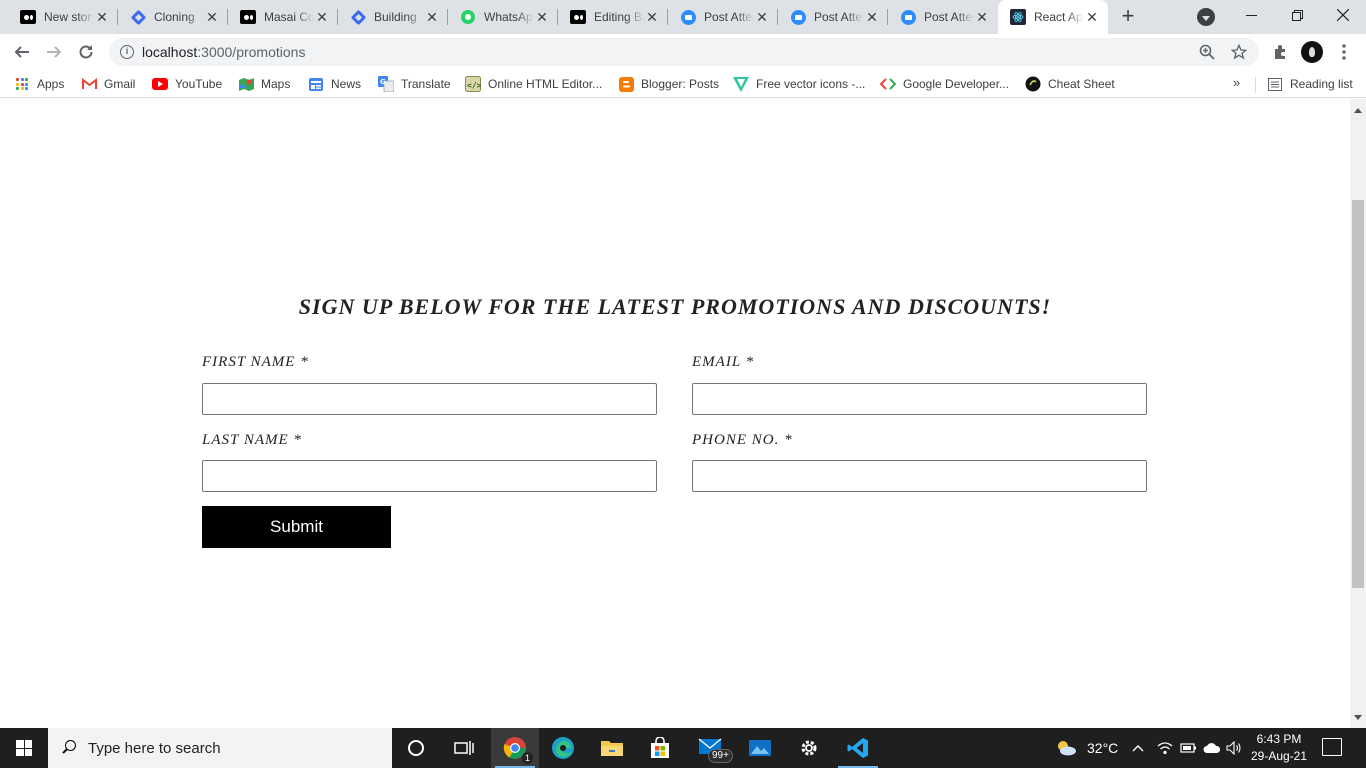  Describe the element at coordinates (1189, 748) in the screenshot. I see `battery-icon` at that location.